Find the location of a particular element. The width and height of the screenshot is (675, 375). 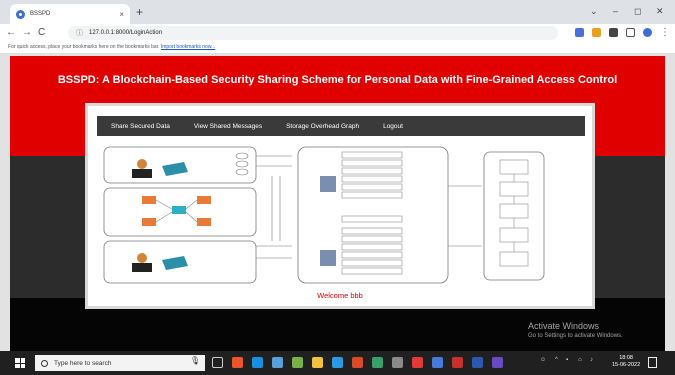

clock-time: 18:08 is located at coordinates (626, 358).